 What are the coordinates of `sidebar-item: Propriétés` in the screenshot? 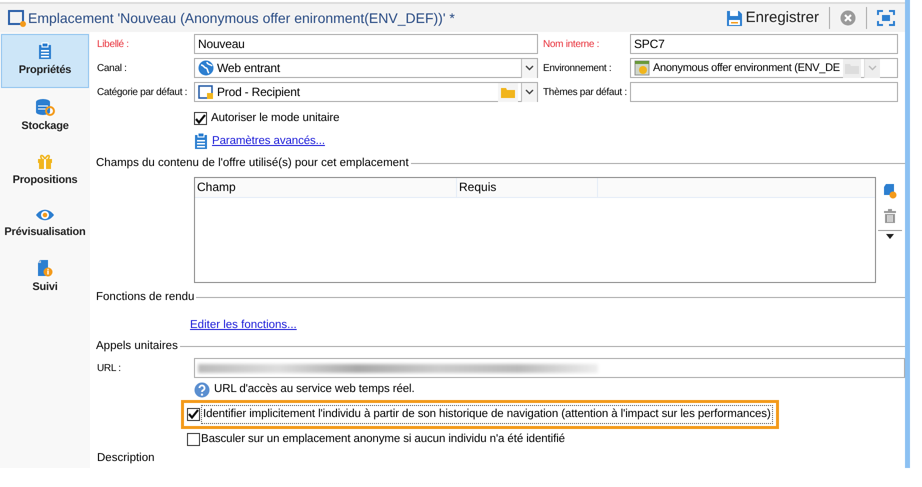 It's located at (45, 61).